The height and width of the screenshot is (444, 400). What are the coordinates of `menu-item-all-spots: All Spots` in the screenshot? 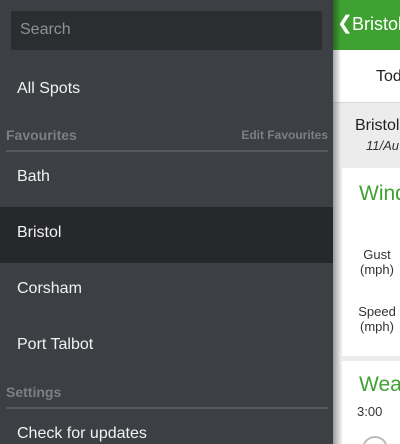 It's located at (166, 91).